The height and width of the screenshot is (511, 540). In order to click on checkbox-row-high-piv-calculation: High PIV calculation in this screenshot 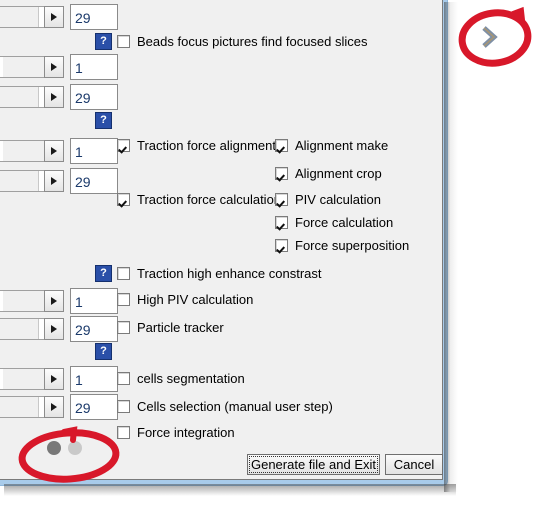, I will do `click(185, 299)`.